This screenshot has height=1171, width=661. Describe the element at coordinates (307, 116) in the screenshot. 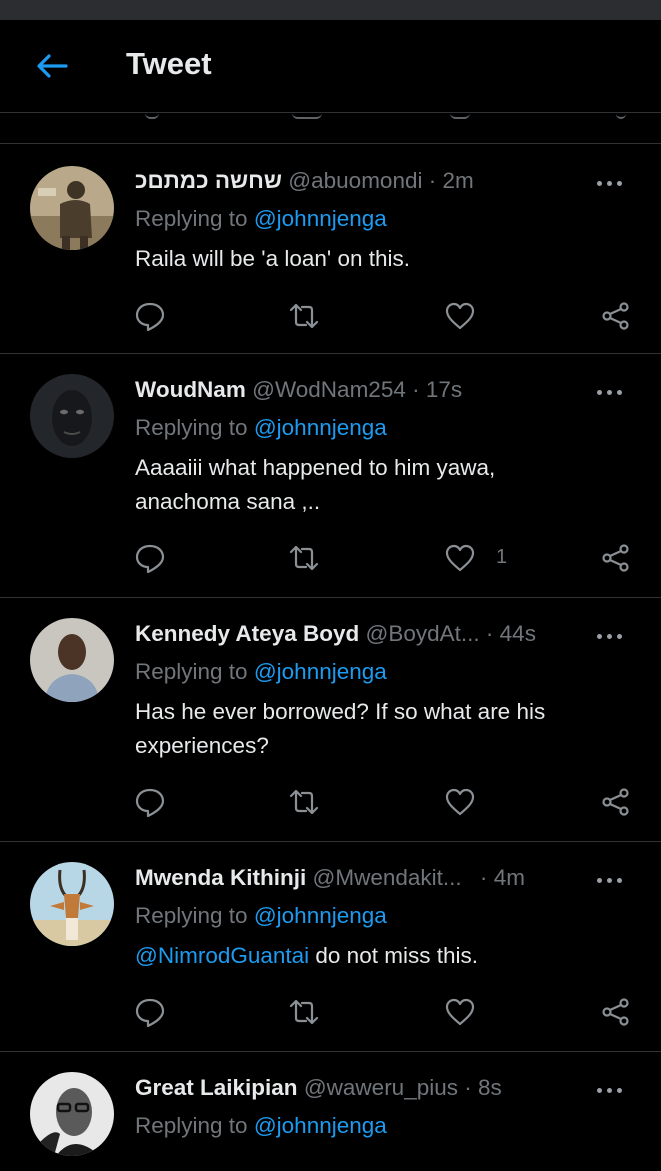

I see `retweet-icon-fragment` at that location.